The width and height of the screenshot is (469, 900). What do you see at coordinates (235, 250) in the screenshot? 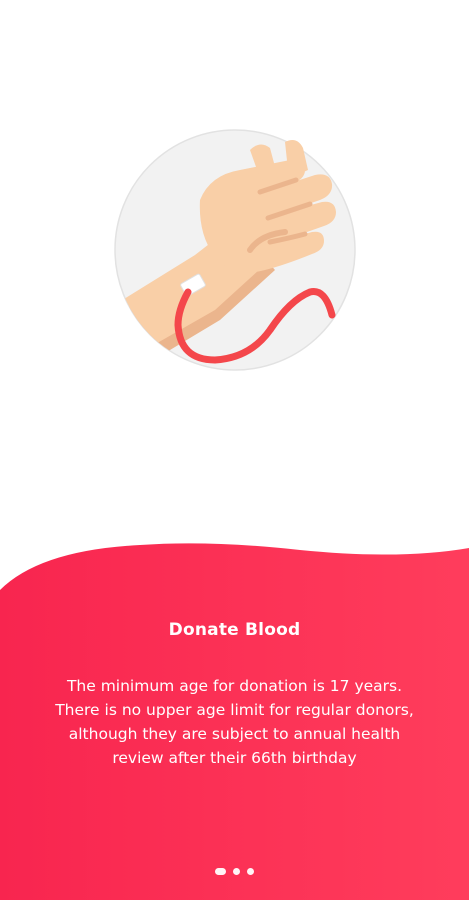
I see `hand-blood-donation-icon` at bounding box center [235, 250].